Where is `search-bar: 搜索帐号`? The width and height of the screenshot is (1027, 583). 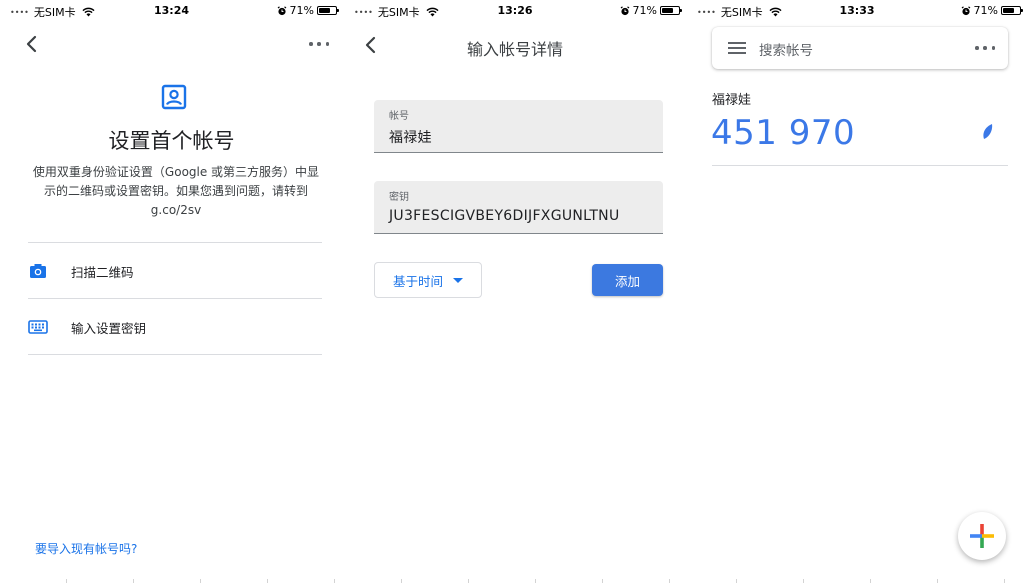
search-bar: 搜索帐号 is located at coordinates (860, 48).